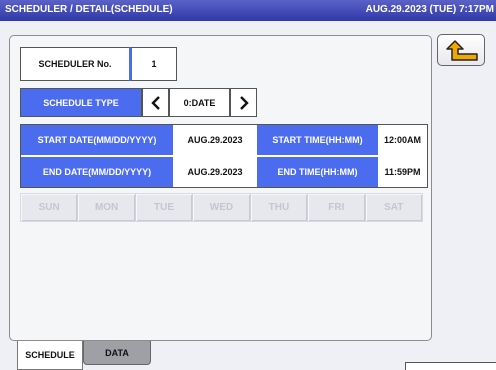 This screenshot has height=370, width=496. I want to click on weekday-thu-button: THU, so click(279, 207).